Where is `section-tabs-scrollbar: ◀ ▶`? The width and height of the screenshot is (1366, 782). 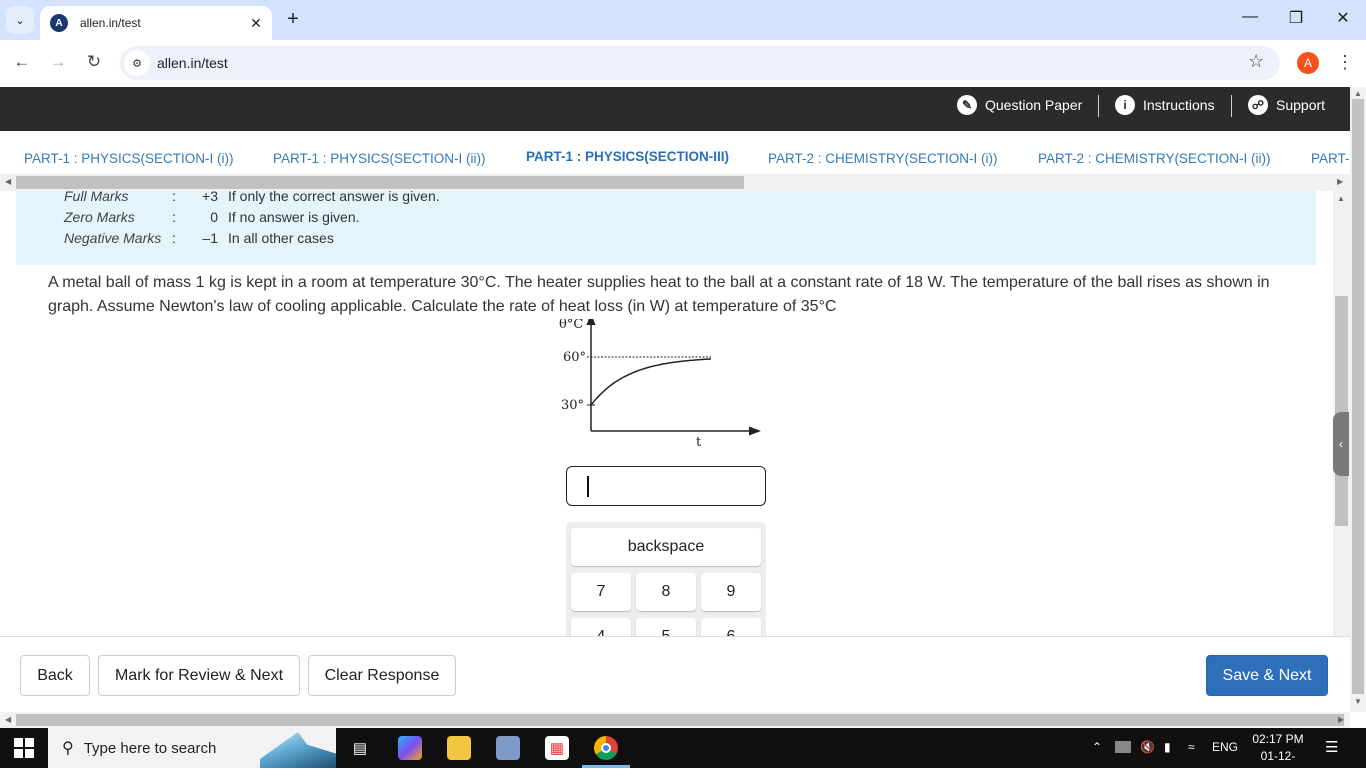
section-tabs-scrollbar: ◀ ▶ is located at coordinates (675, 182).